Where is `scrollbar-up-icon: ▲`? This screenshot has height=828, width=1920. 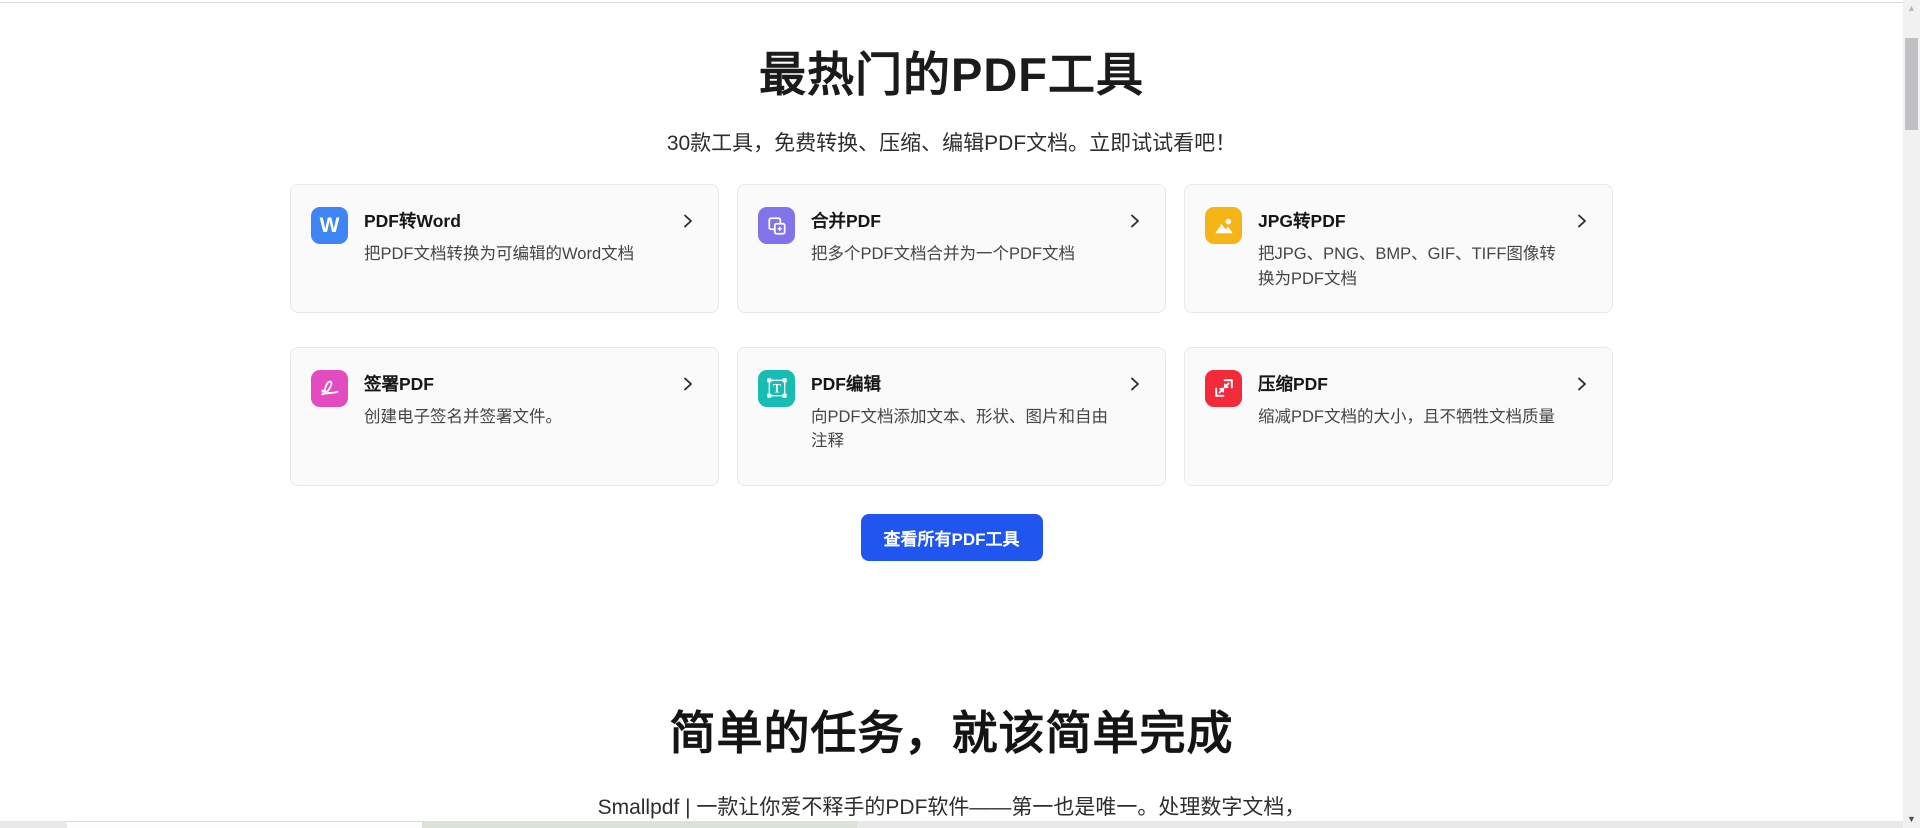 scrollbar-up-icon: ▲ is located at coordinates (1911, 8).